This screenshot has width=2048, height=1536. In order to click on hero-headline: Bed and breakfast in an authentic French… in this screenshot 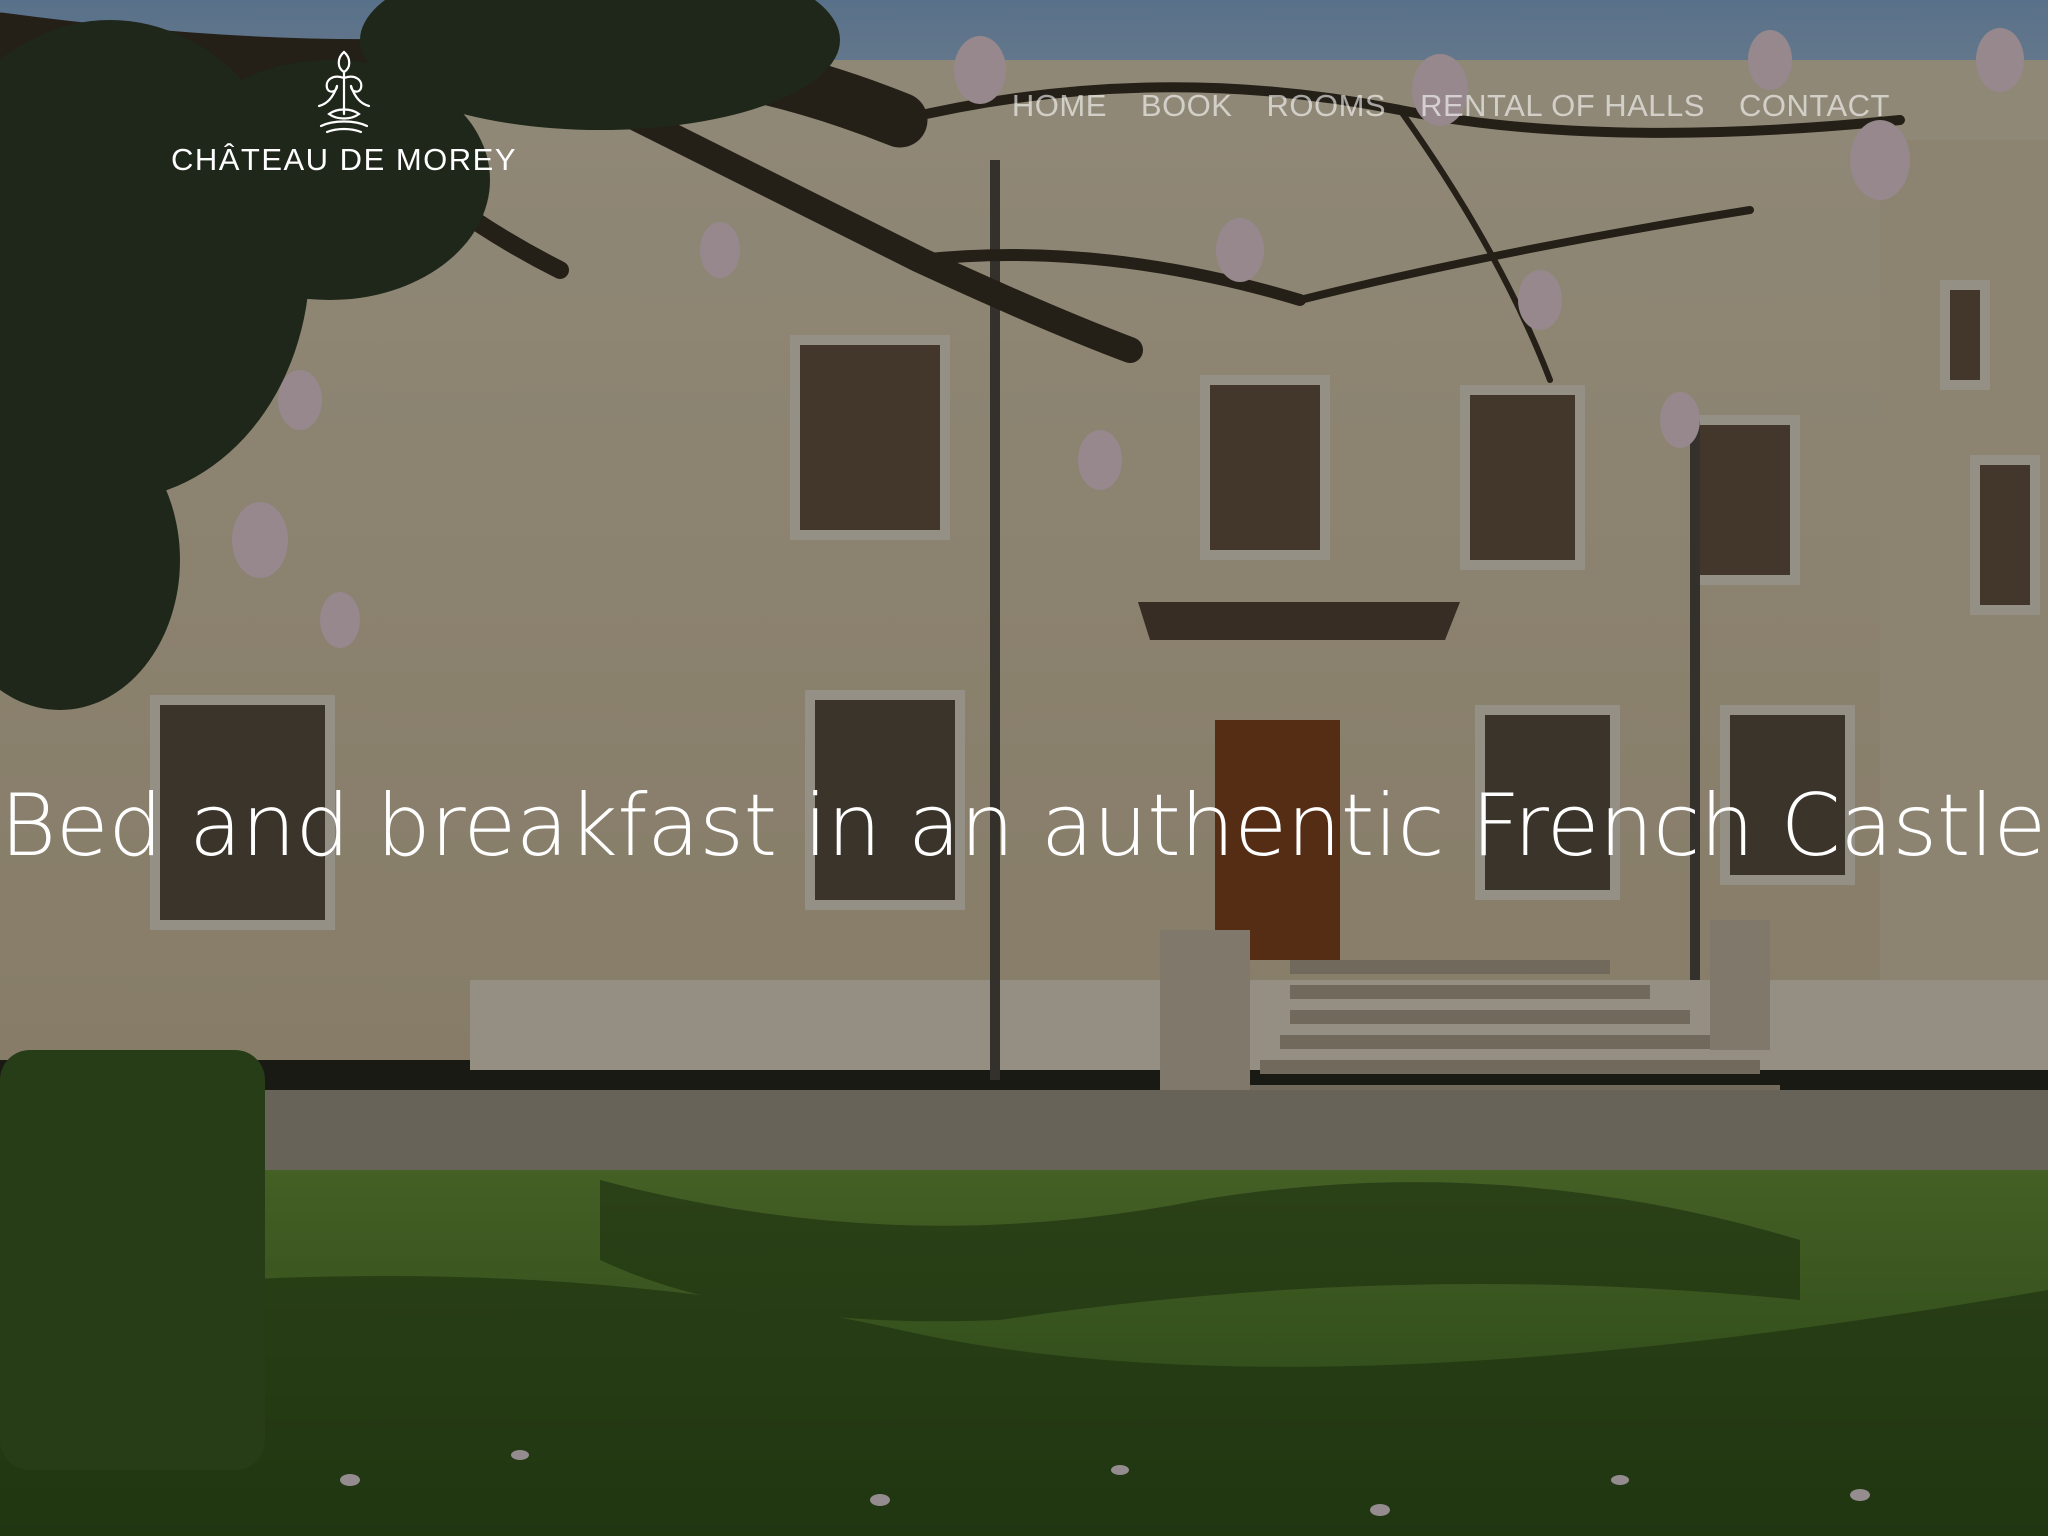, I will do `click(1024, 826)`.